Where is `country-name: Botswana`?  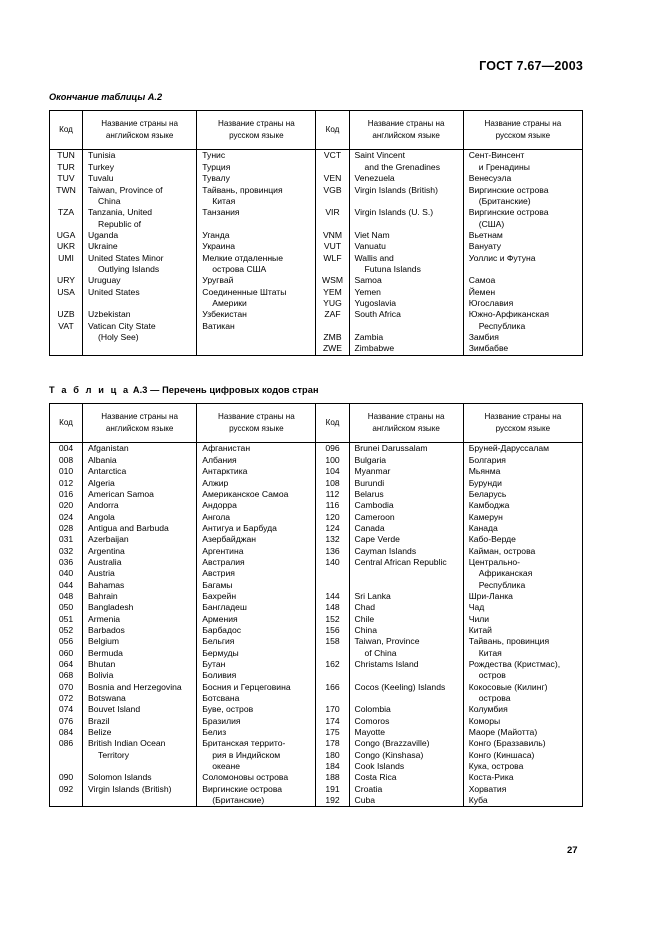 country-name: Botswana is located at coordinates (107, 698).